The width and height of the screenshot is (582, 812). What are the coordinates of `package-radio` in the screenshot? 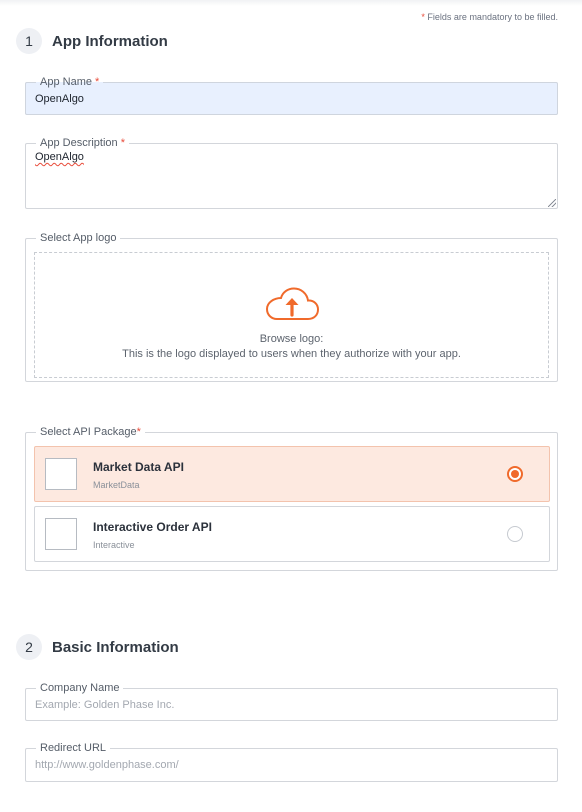 It's located at (515, 534).